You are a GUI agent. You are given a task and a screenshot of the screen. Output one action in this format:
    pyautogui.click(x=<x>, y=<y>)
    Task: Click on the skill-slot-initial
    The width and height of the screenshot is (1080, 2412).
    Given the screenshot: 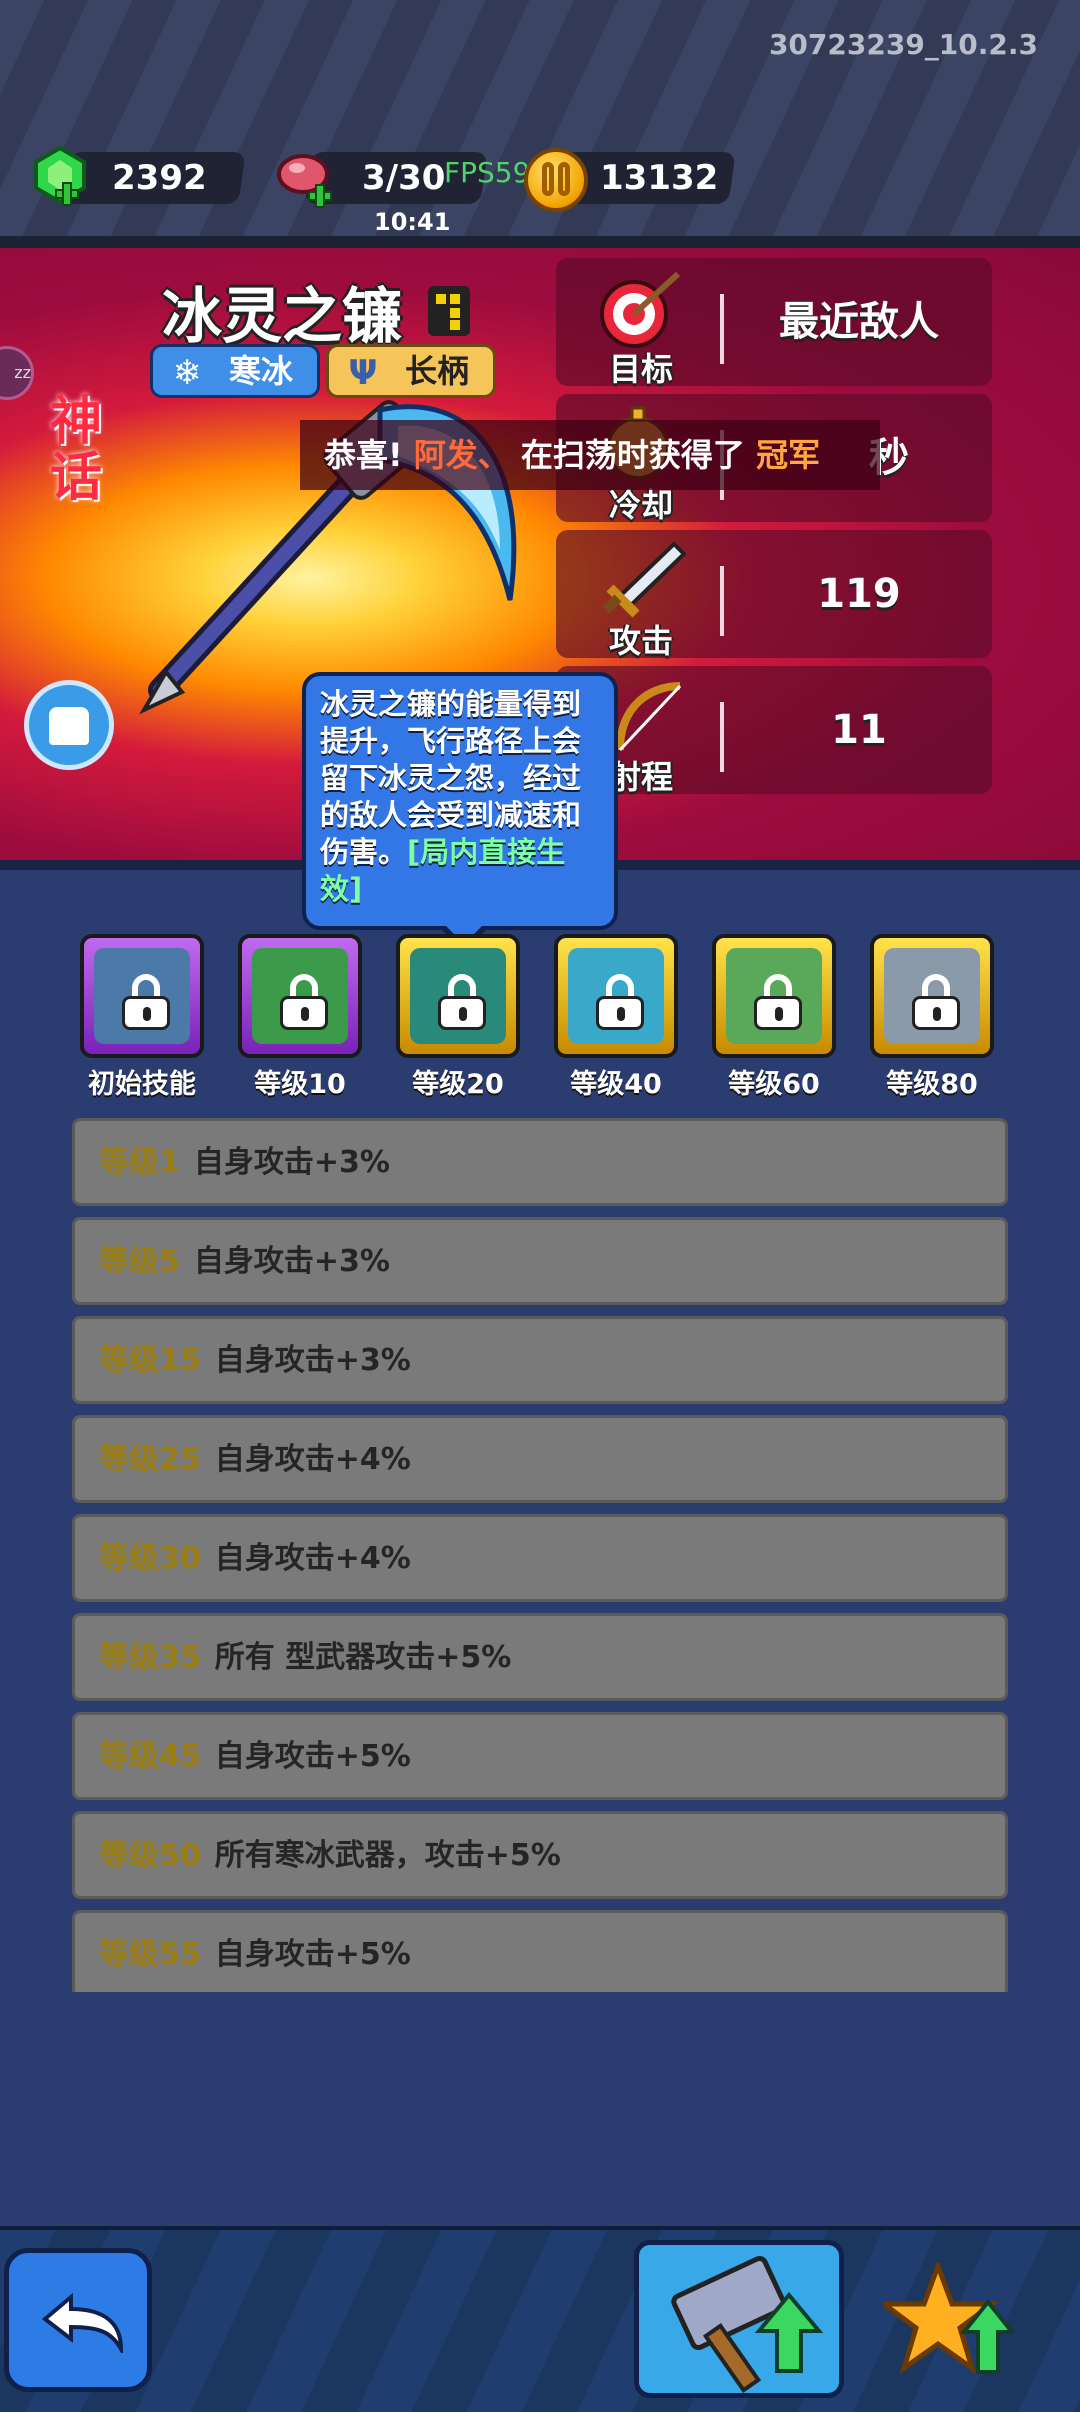 What is the action you would take?
    pyautogui.click(x=142, y=996)
    